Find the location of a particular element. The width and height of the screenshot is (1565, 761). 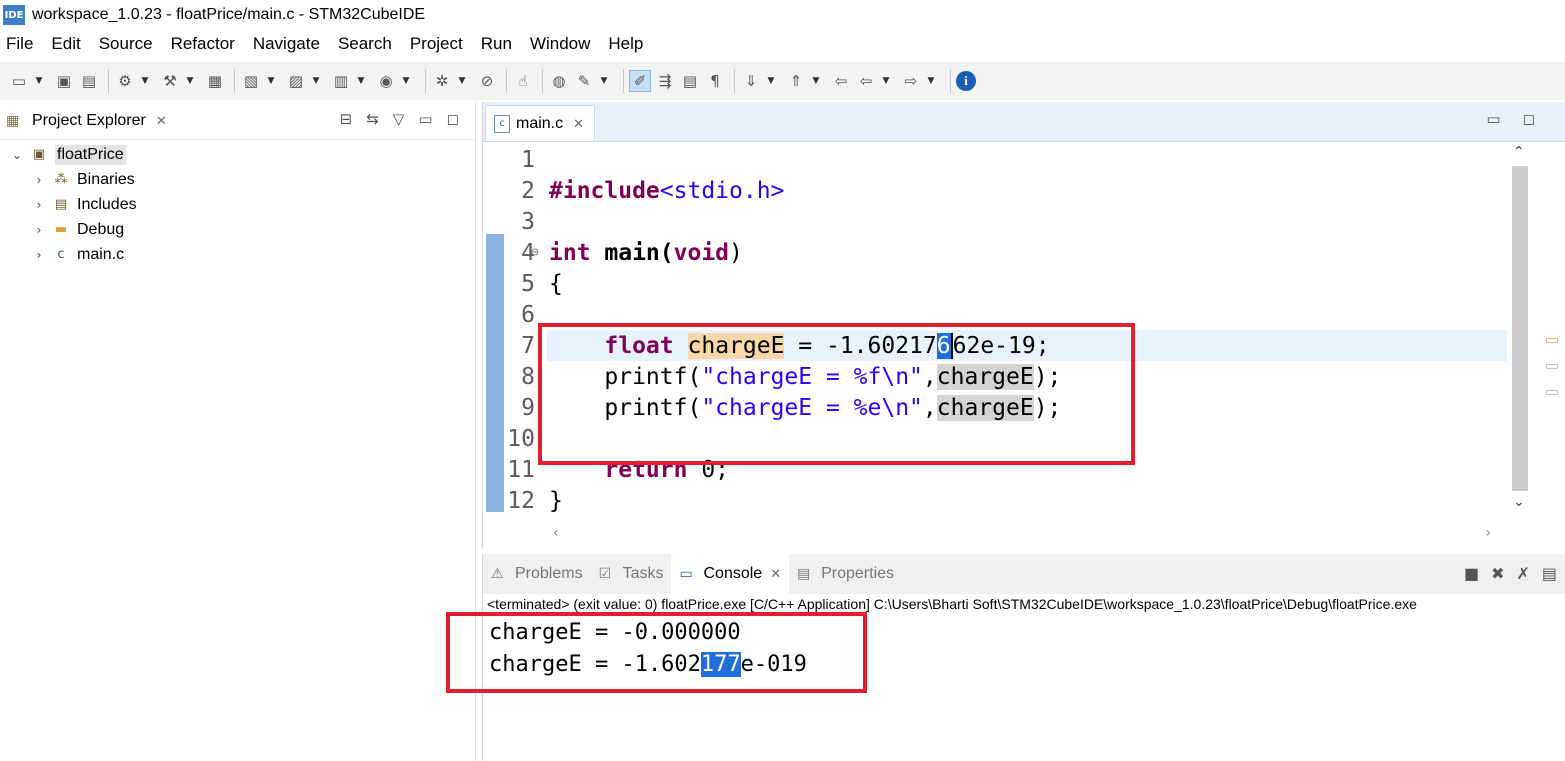

new-class-icon: ◉ is located at coordinates (386, 81).